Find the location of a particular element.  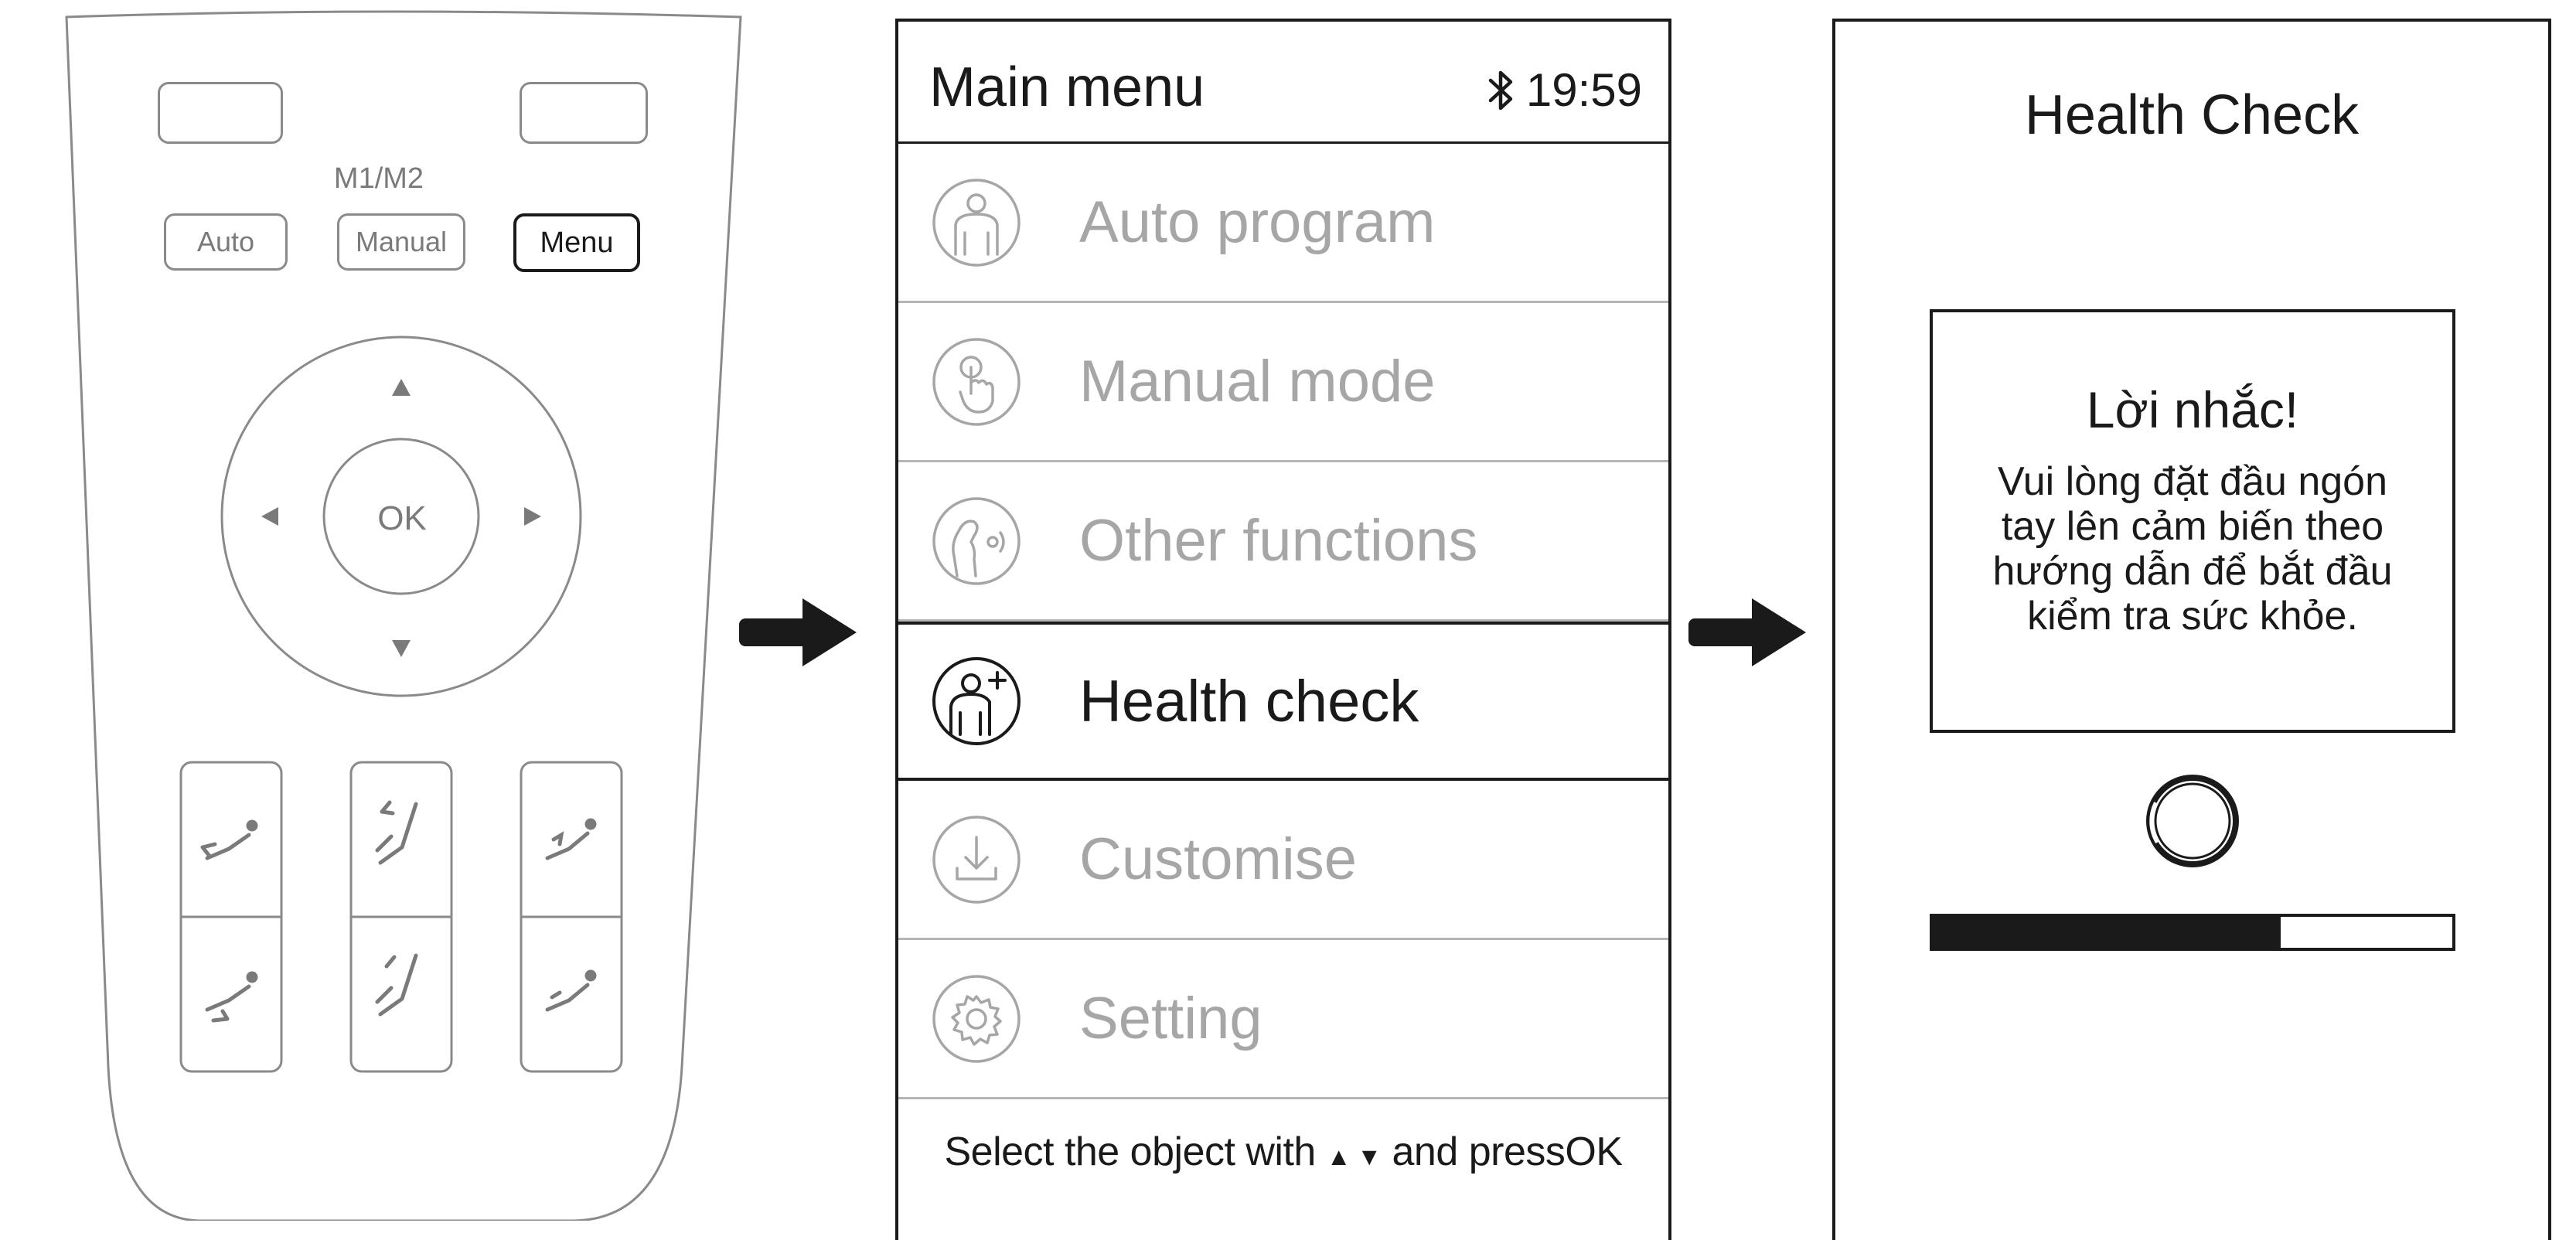

reminder-title: Lời nhắc! is located at coordinates (2192, 409).